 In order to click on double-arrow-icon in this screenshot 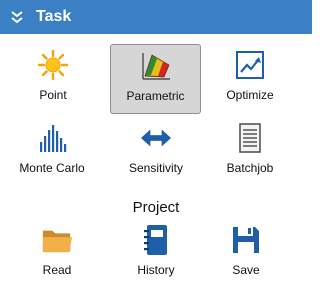, I will do `click(156, 138)`.